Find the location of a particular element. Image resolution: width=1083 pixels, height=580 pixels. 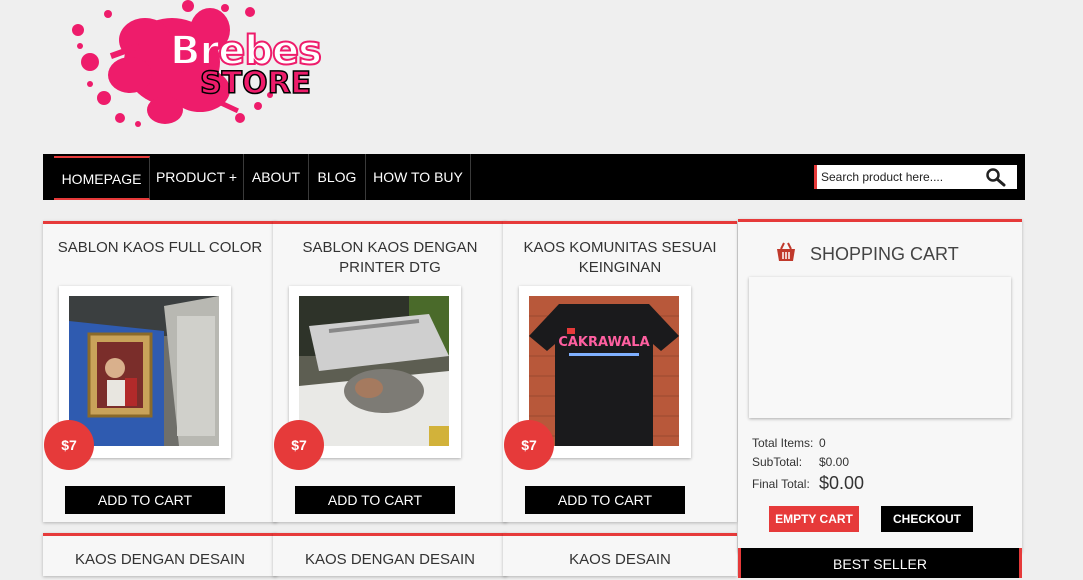

product-title: SABLON KAOS DENGAN PRINTER DTG is located at coordinates (390, 258).